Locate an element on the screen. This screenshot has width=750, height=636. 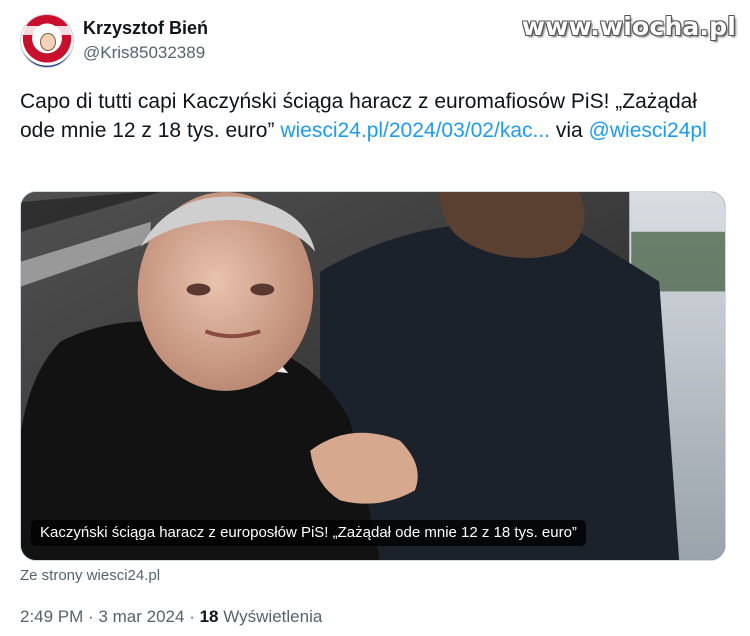
user-info: Krzysztof Bień @Kris85032389 is located at coordinates (145, 41).